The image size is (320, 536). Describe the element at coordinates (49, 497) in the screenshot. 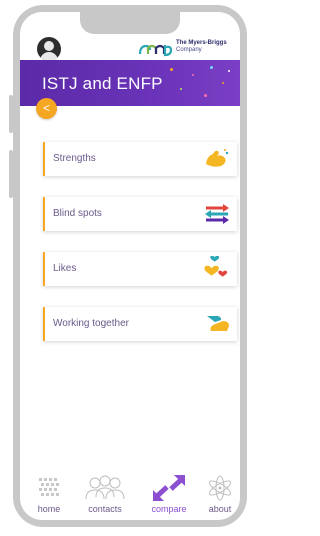

I see `nav-home: home` at that location.